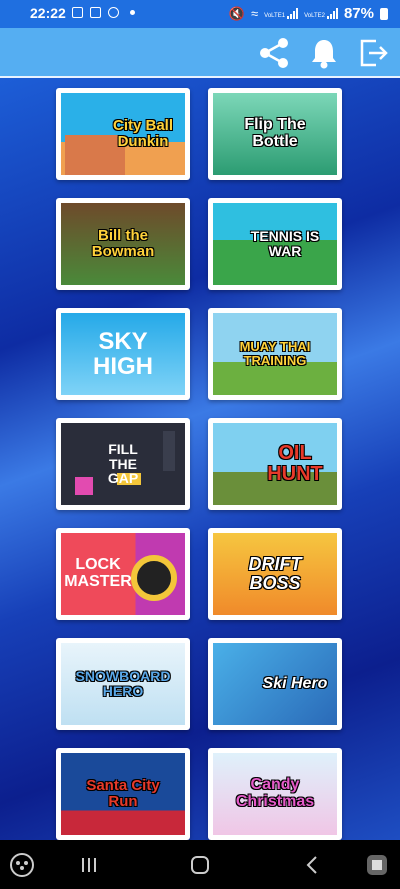 This screenshot has height=889, width=400. I want to click on game-title: SKY HIGH, so click(123, 353).